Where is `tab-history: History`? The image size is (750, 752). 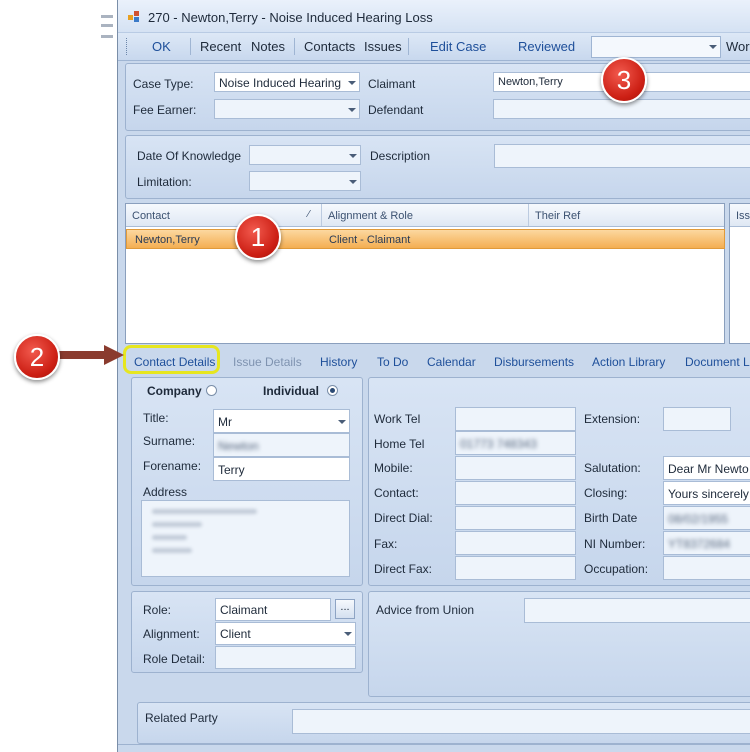
tab-history: History is located at coordinates (338, 362).